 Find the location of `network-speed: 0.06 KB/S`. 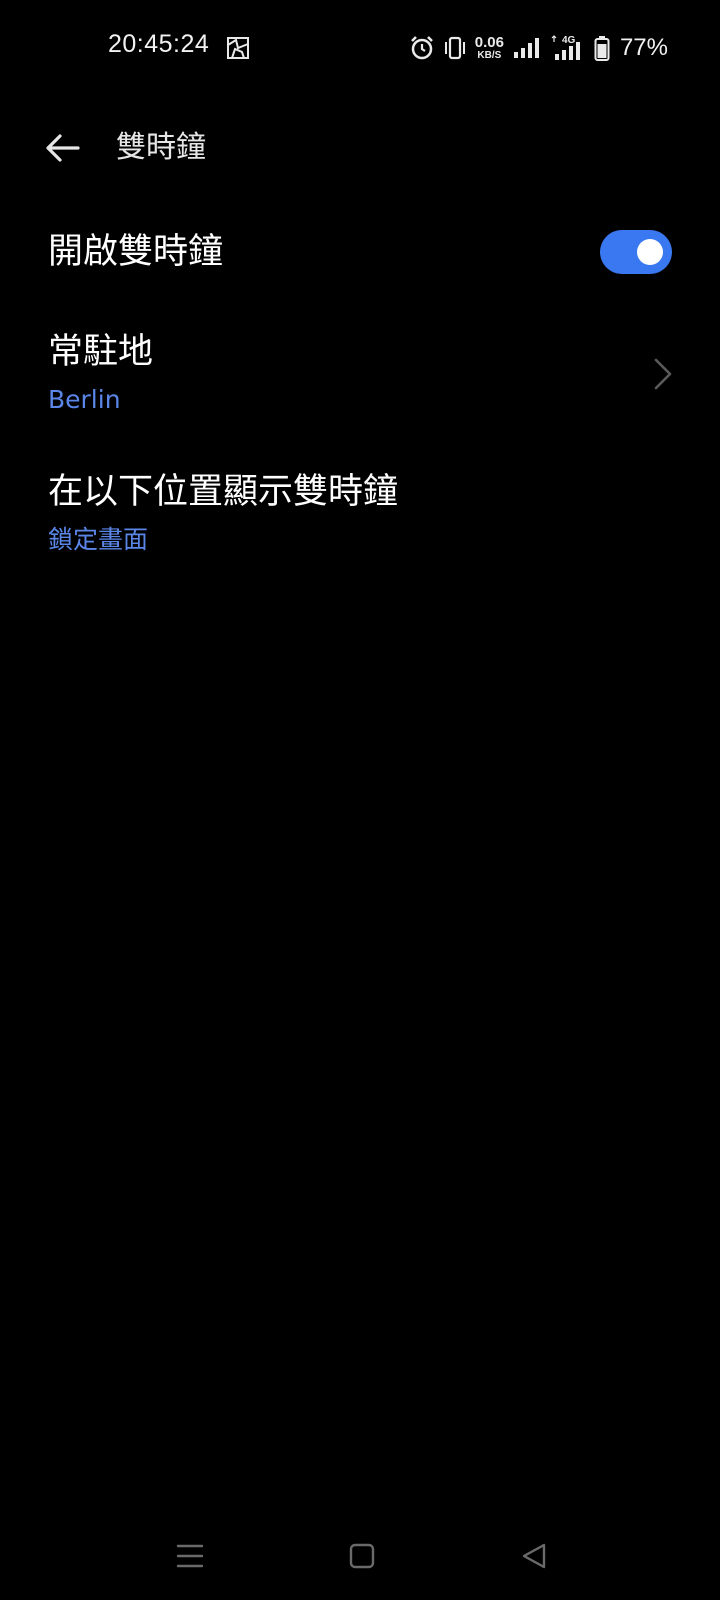

network-speed: 0.06 KB/S is located at coordinates (489, 48).